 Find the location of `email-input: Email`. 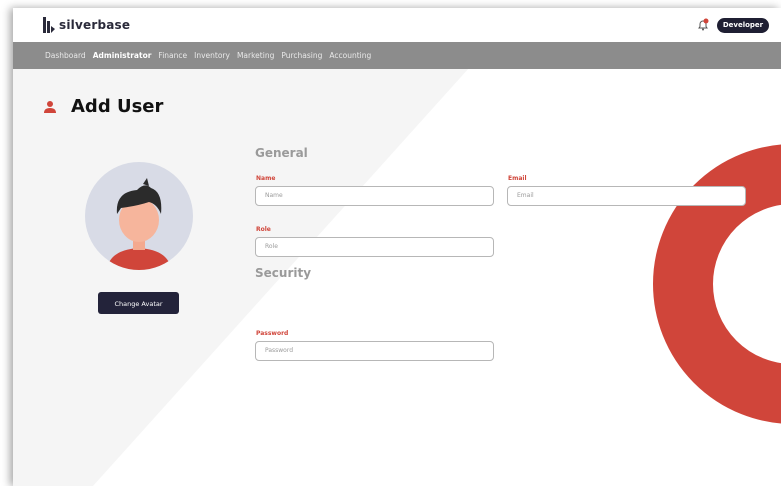

email-input: Email is located at coordinates (626, 196).